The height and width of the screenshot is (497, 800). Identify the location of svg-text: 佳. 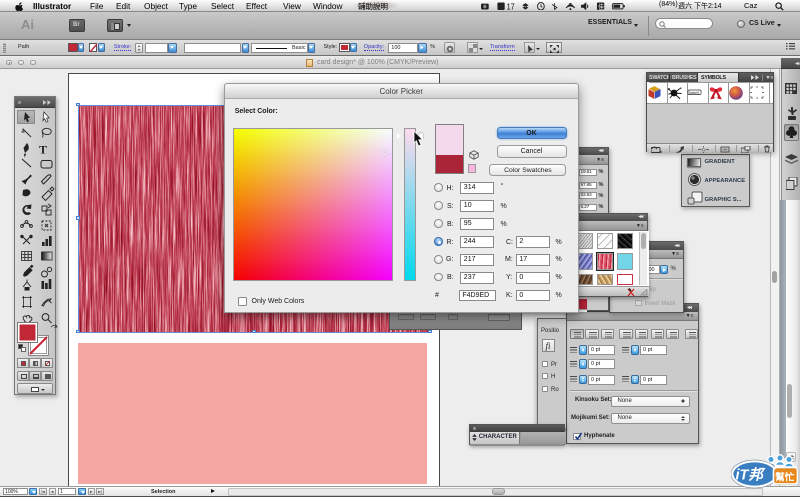
(601, 6).